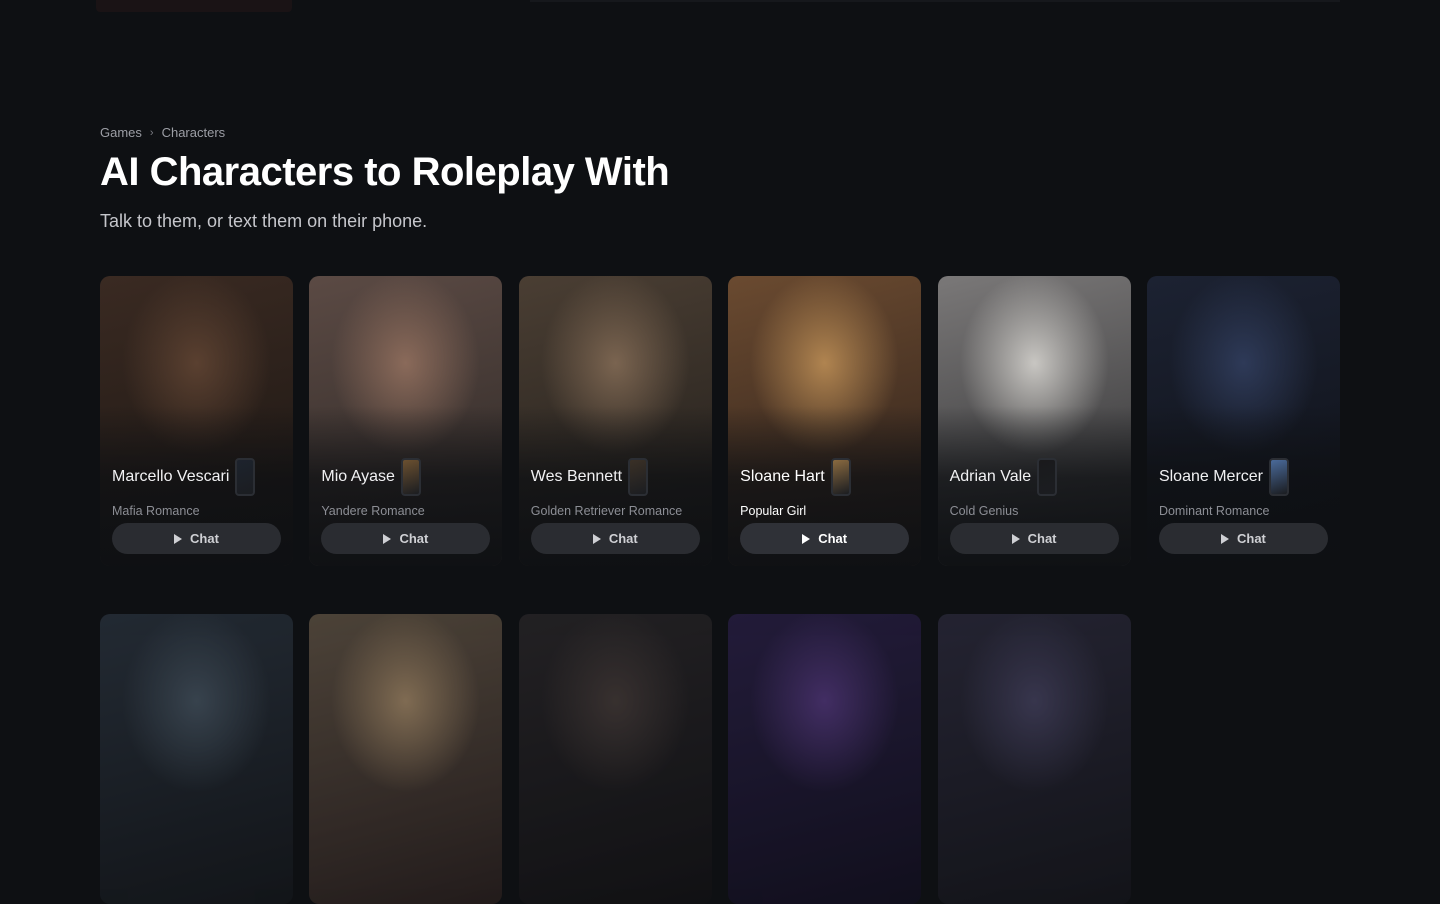 This screenshot has width=1440, height=904. Describe the element at coordinates (194, 6) in the screenshot. I see `top-nav-logo-area` at that location.